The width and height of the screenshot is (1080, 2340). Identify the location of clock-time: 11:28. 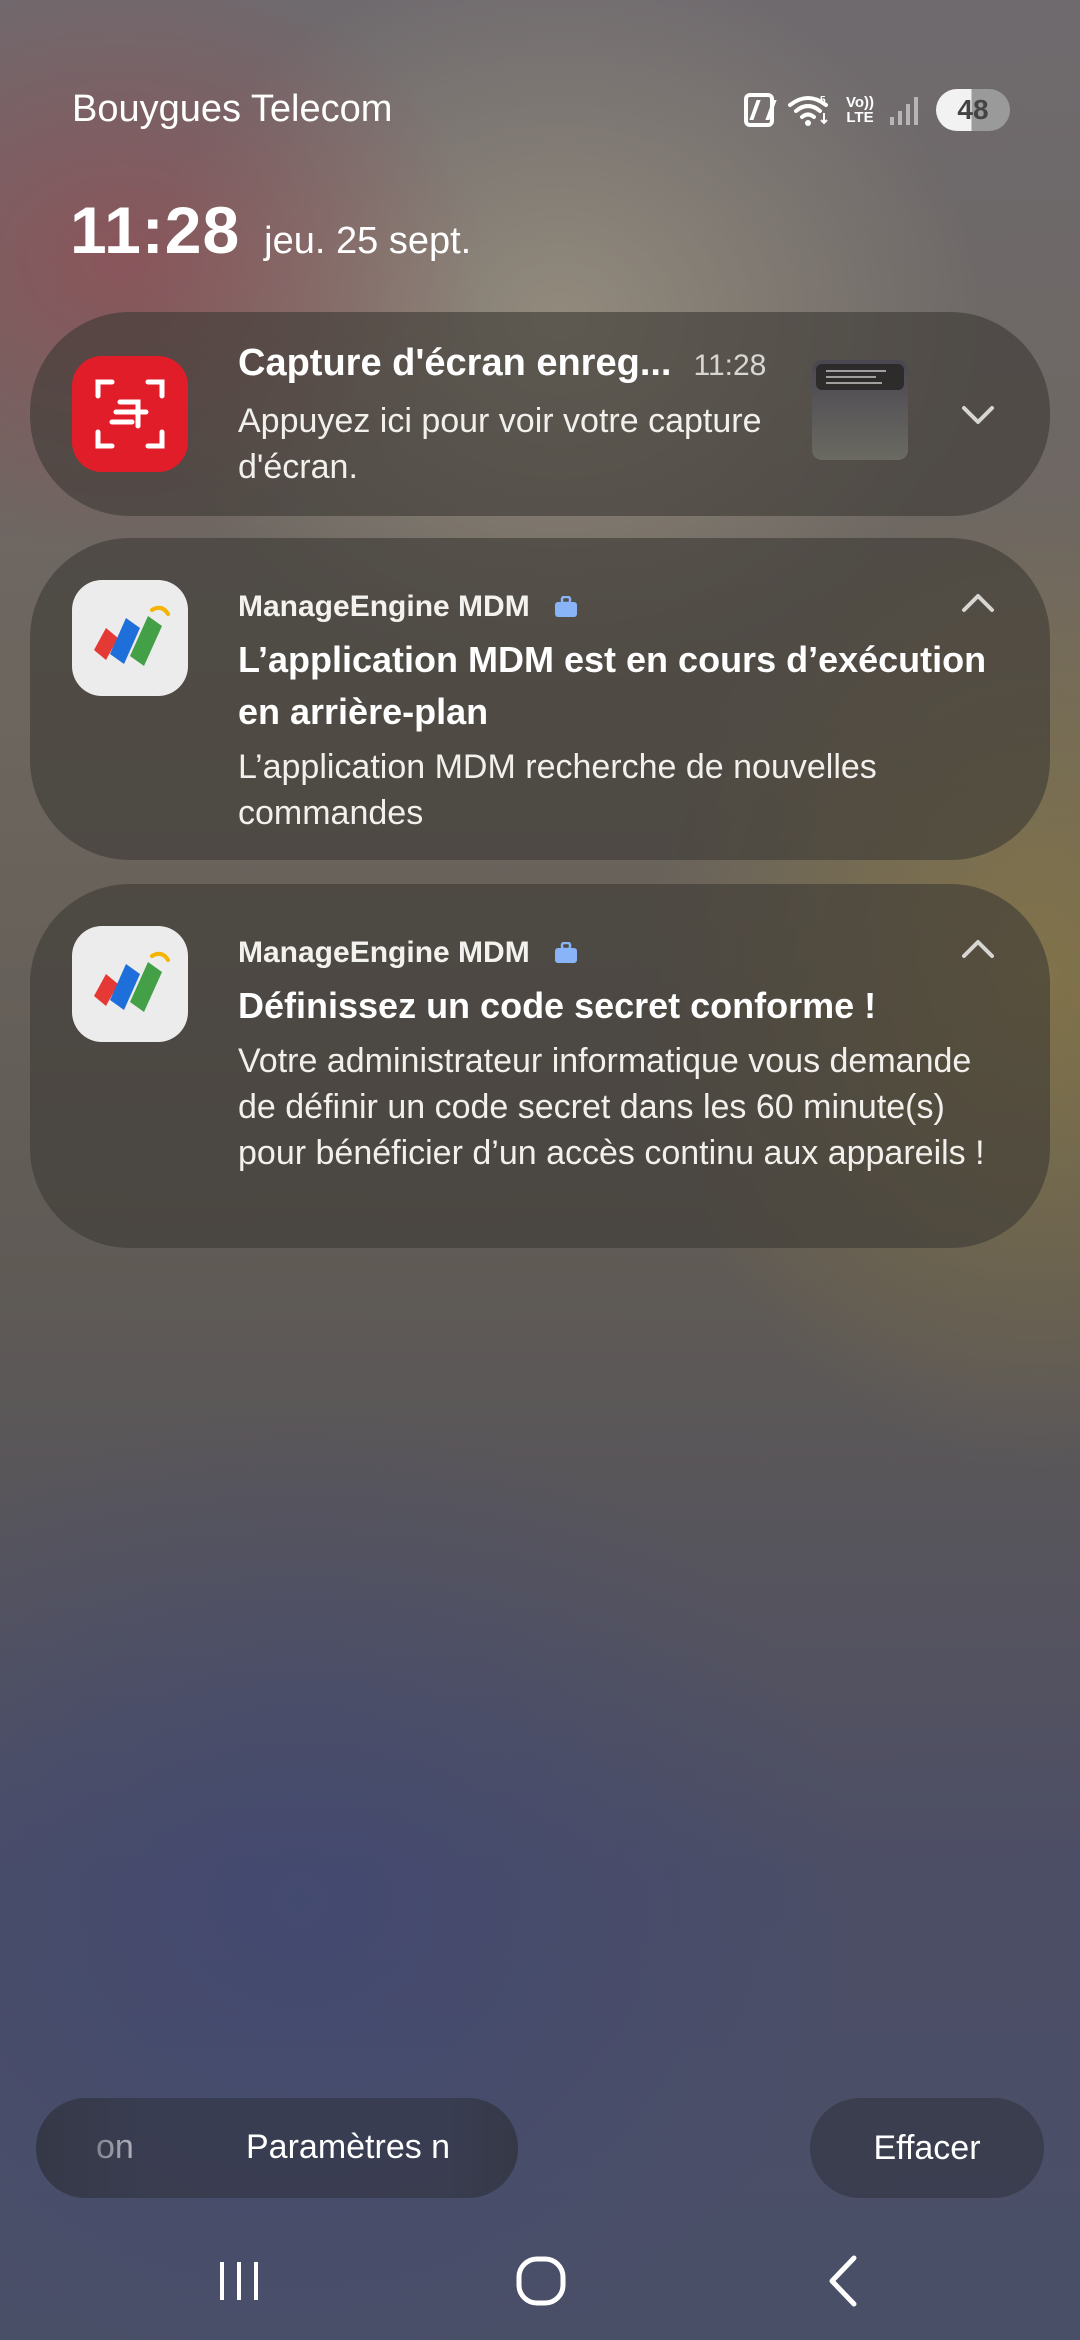
(155, 230).